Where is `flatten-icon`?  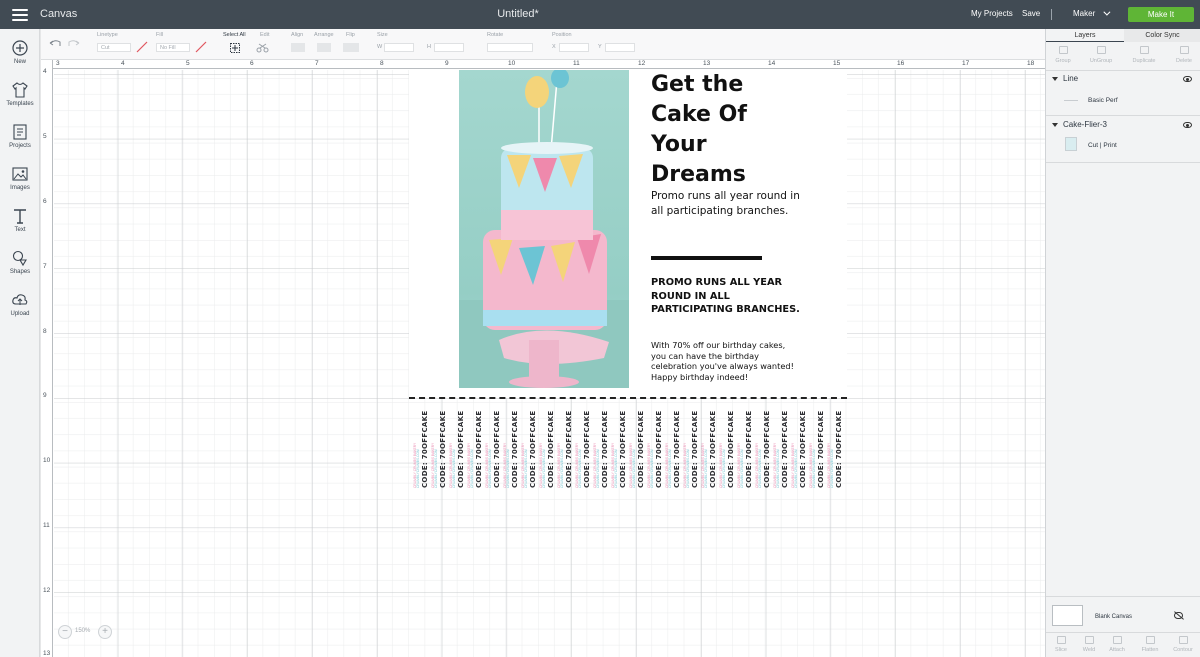
flatten-icon is located at coordinates (1150, 640).